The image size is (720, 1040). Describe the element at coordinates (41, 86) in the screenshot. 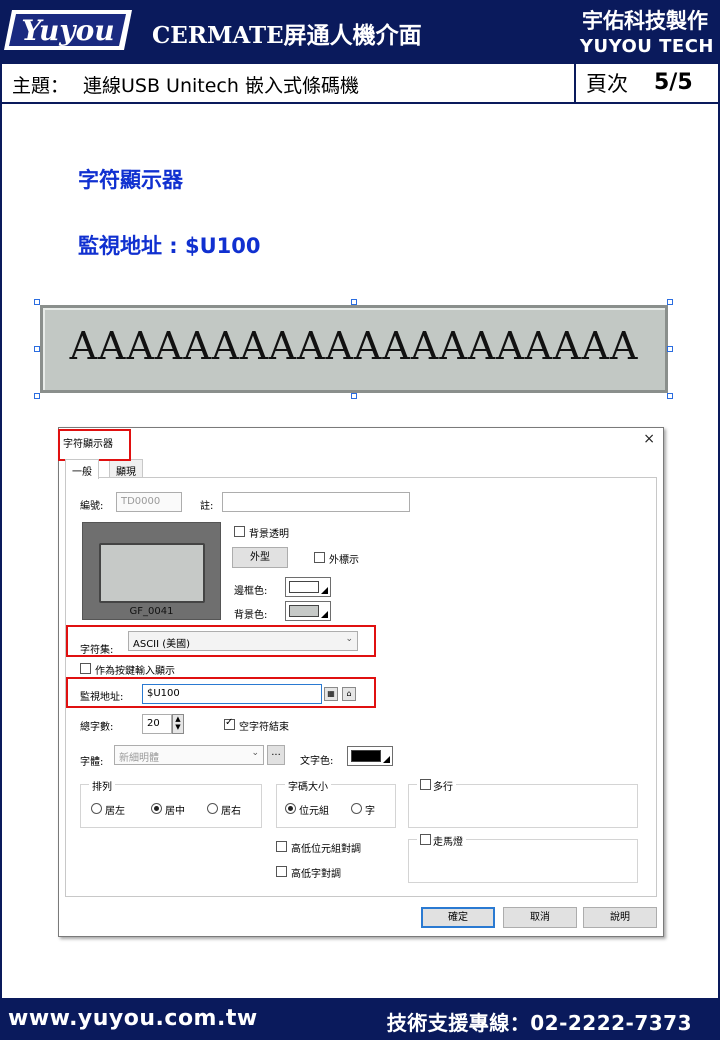

I see `subject-key: 主題：` at that location.